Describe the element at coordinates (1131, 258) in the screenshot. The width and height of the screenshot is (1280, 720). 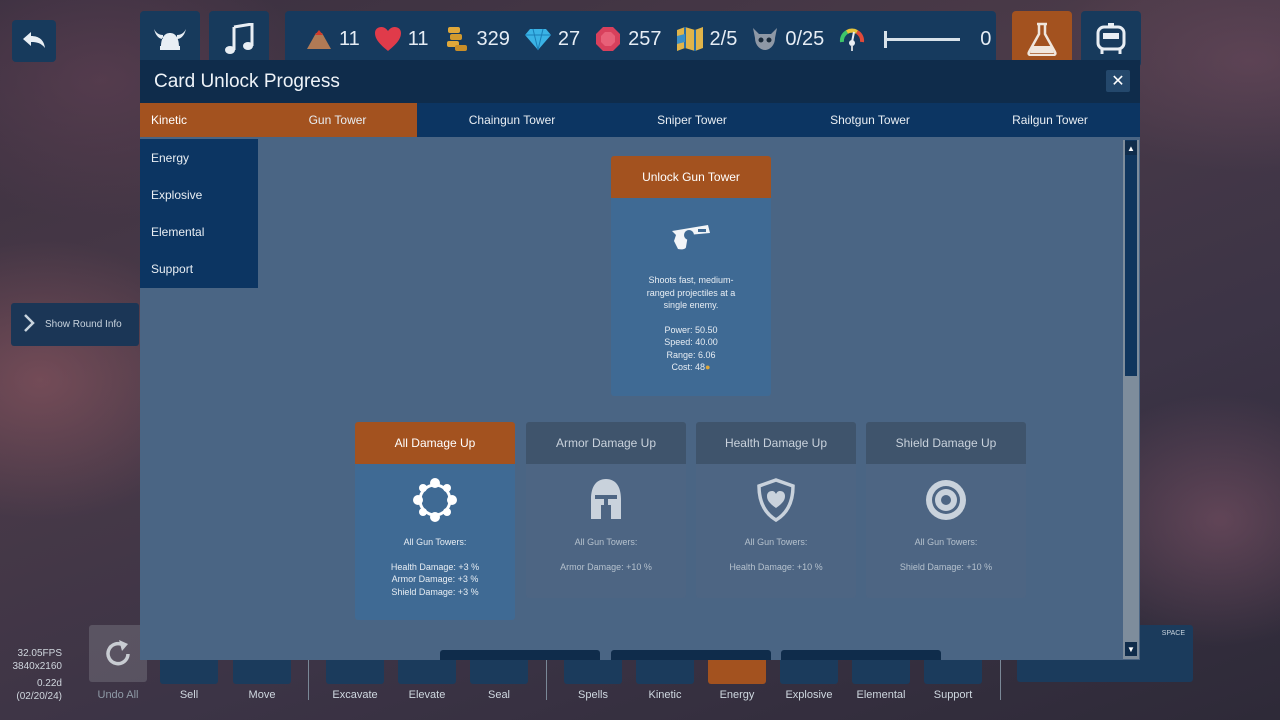
I see `scrollbar-thumb` at that location.